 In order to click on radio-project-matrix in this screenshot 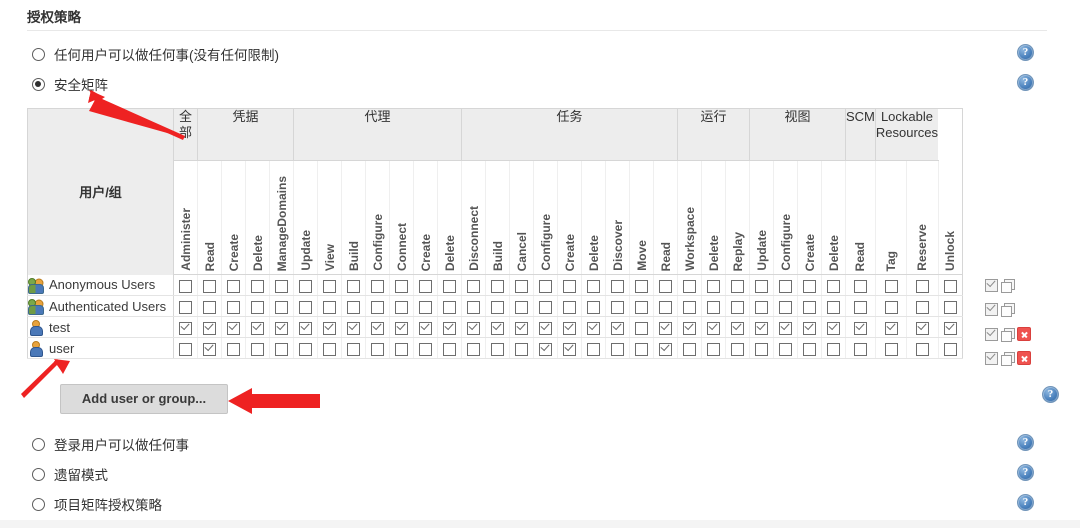, I will do `click(38, 504)`.